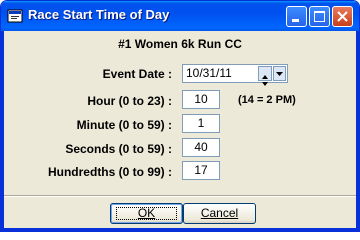  What do you see at coordinates (235, 75) in the screenshot?
I see `event-date-picker: 10/31/11` at bounding box center [235, 75].